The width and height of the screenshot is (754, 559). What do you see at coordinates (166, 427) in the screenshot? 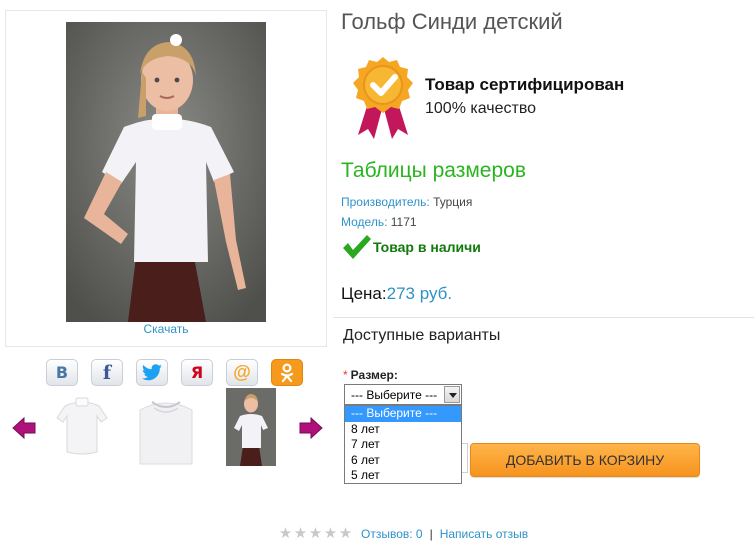
I see `thumbnail-shirt-detail` at bounding box center [166, 427].